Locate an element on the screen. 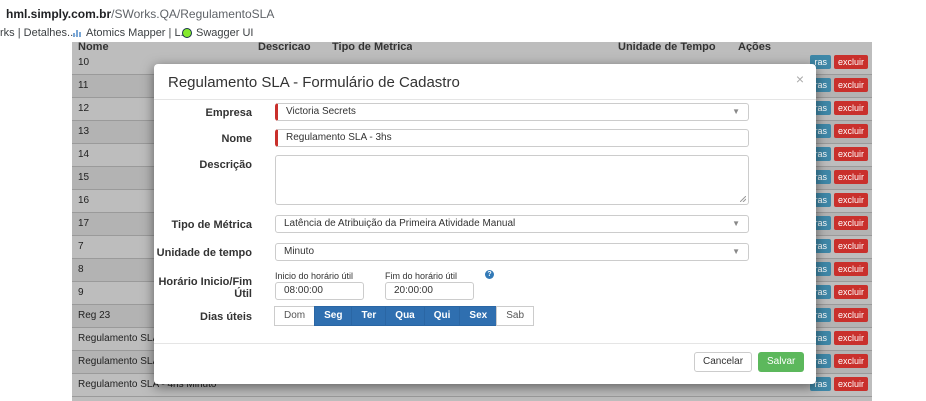  fim-input: 20:00:00 is located at coordinates (429, 291).